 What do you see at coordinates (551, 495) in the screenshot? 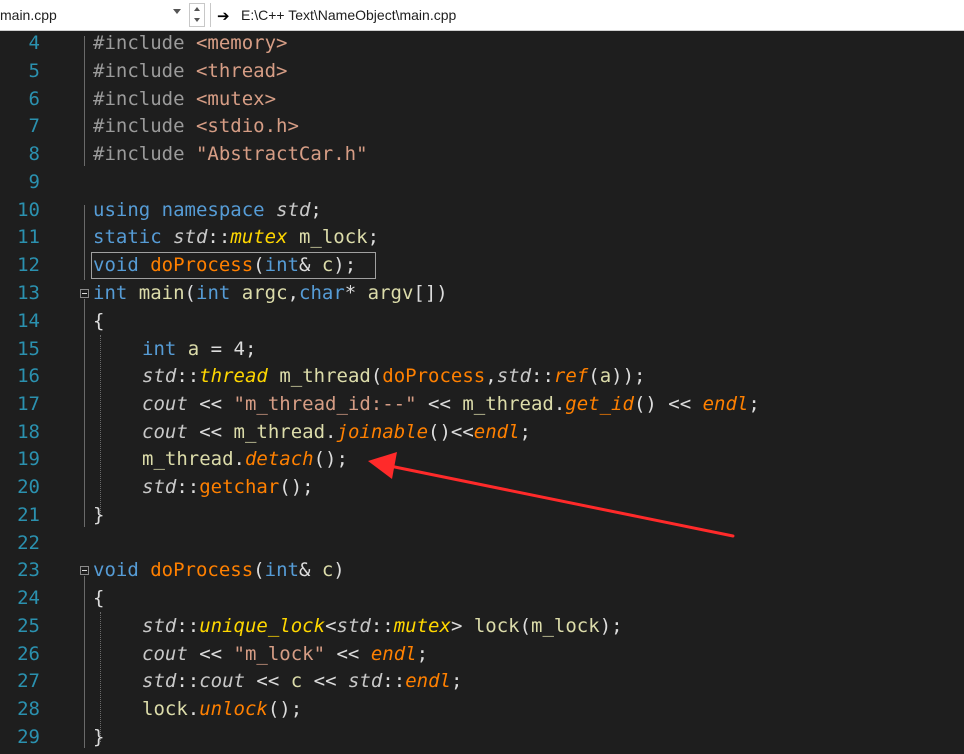
I see `annotation-arrow` at bounding box center [551, 495].